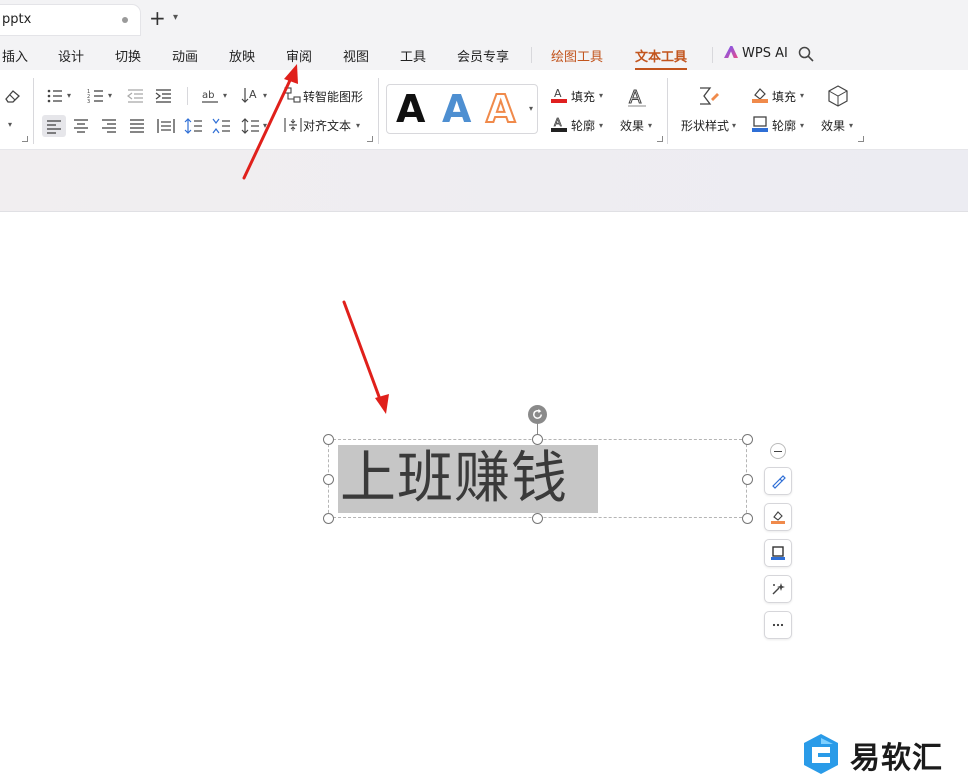  What do you see at coordinates (747, 518) in the screenshot?
I see `resize-handle-bottom-right` at bounding box center [747, 518].